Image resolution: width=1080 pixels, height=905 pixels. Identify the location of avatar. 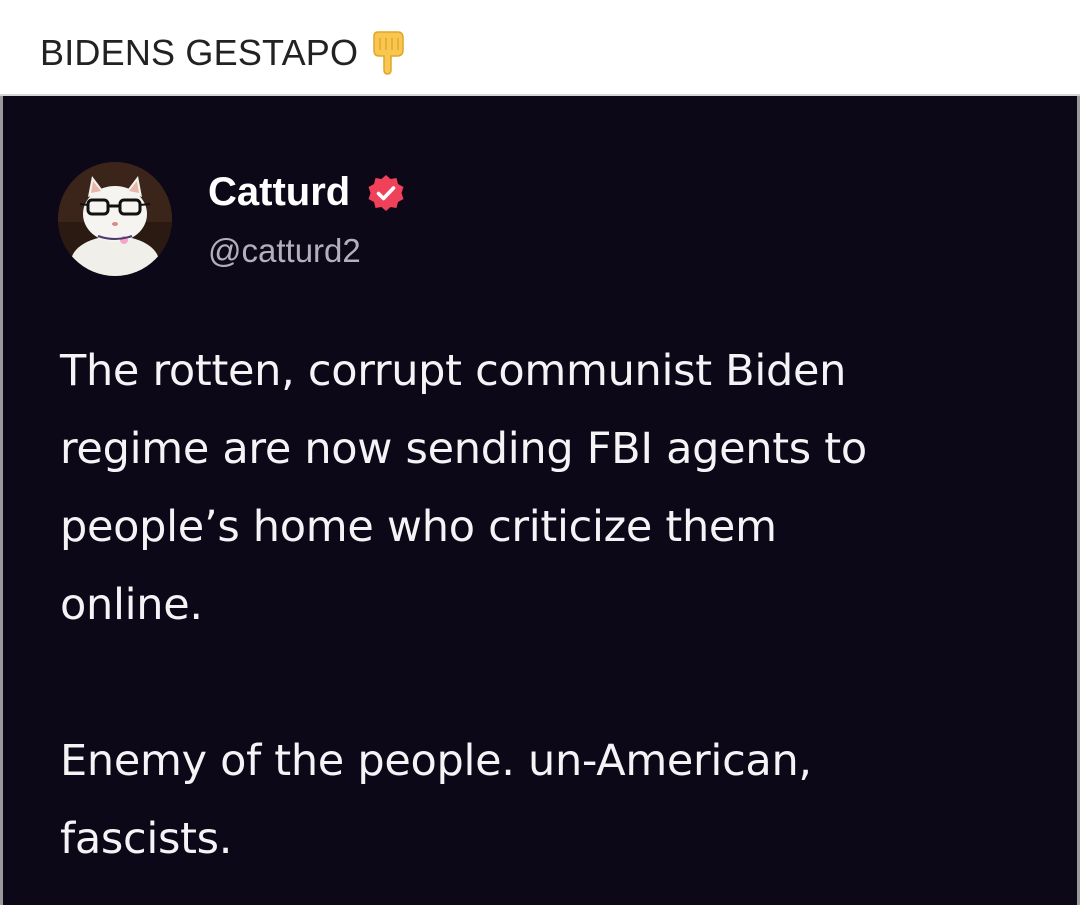
(115, 219).